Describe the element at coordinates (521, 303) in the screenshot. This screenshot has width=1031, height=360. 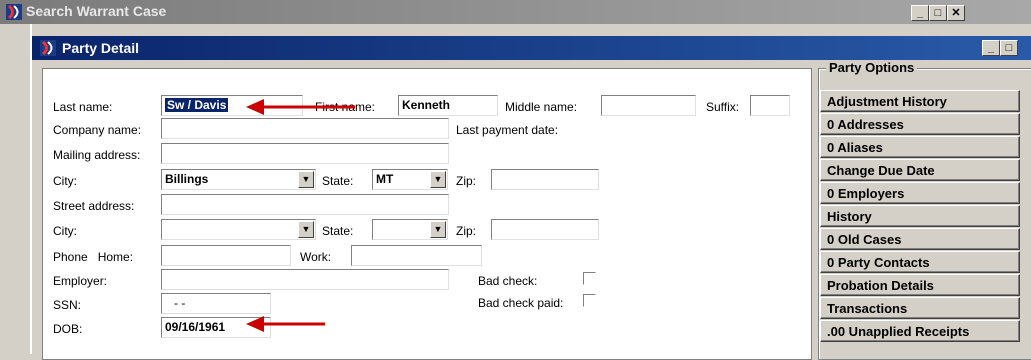
I see `bad-check-paid-label: Bad check paid:` at that location.